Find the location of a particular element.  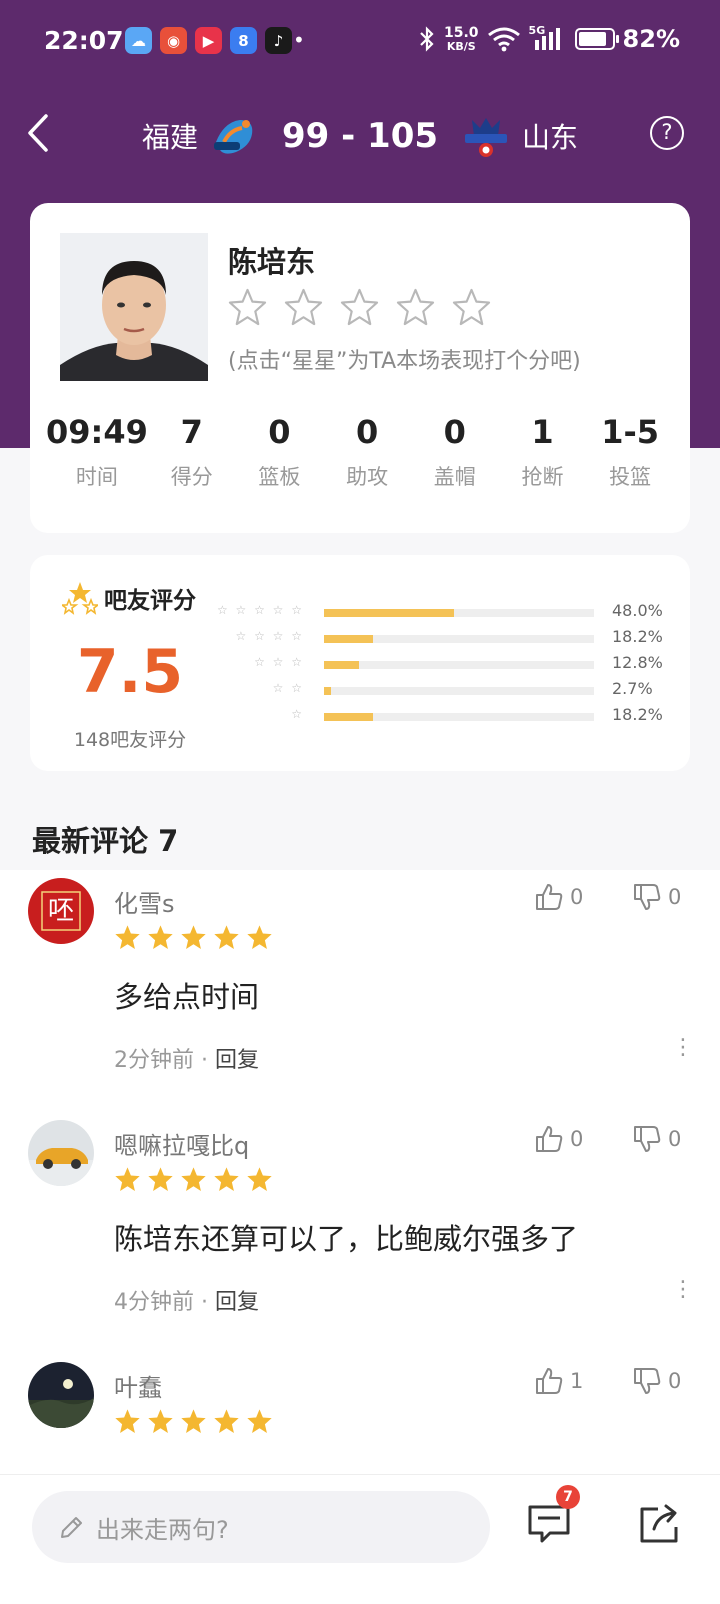

stat-label: 篮板 is located at coordinates (279, 477).